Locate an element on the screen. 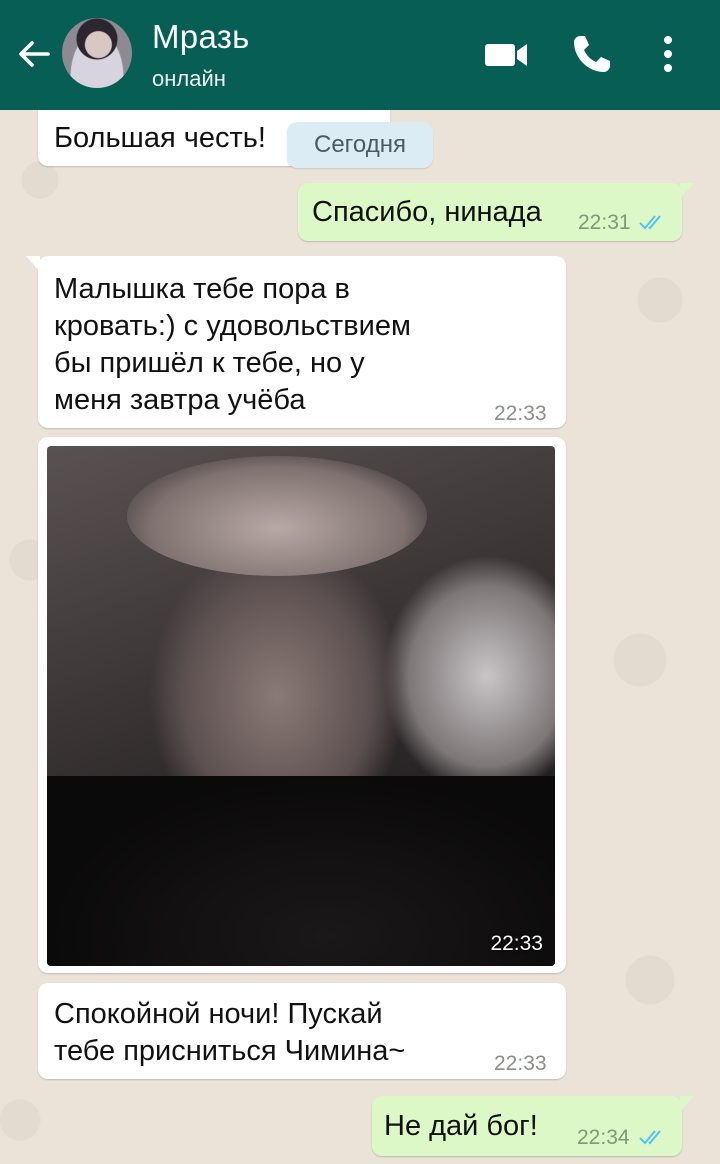 Image resolution: width=720 pixels, height=1164 pixels. message-outgoing: Спасибо, нинада 22:31 is located at coordinates (496, 212).